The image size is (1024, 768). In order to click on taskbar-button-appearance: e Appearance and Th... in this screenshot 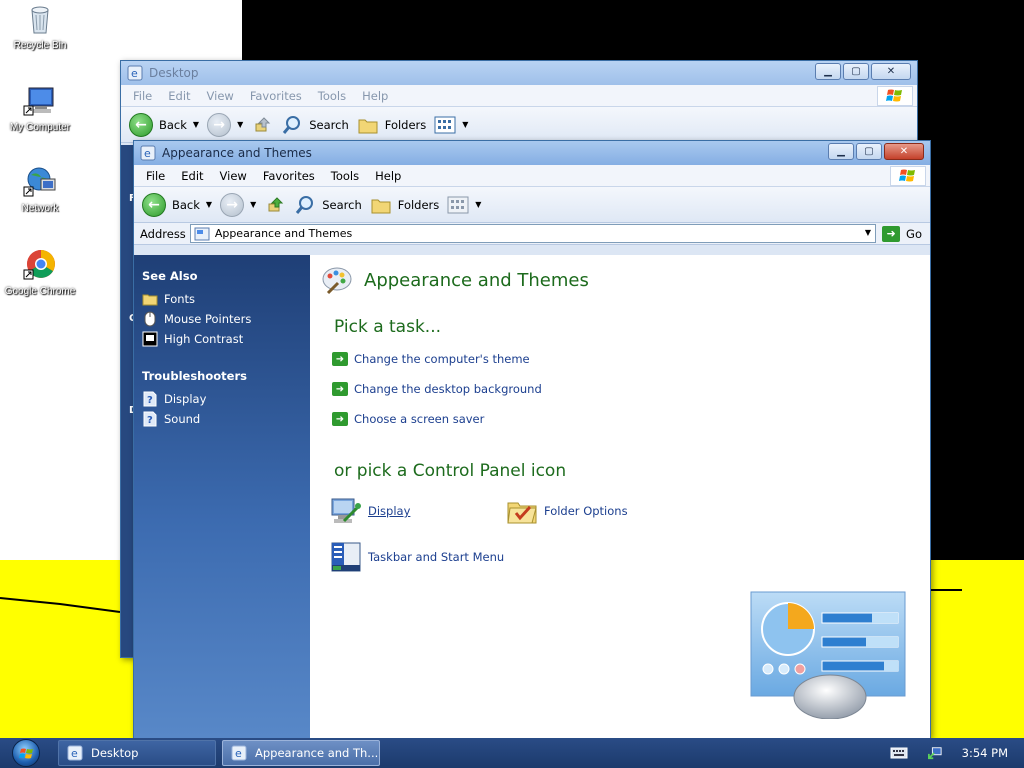, I will do `click(301, 753)`.